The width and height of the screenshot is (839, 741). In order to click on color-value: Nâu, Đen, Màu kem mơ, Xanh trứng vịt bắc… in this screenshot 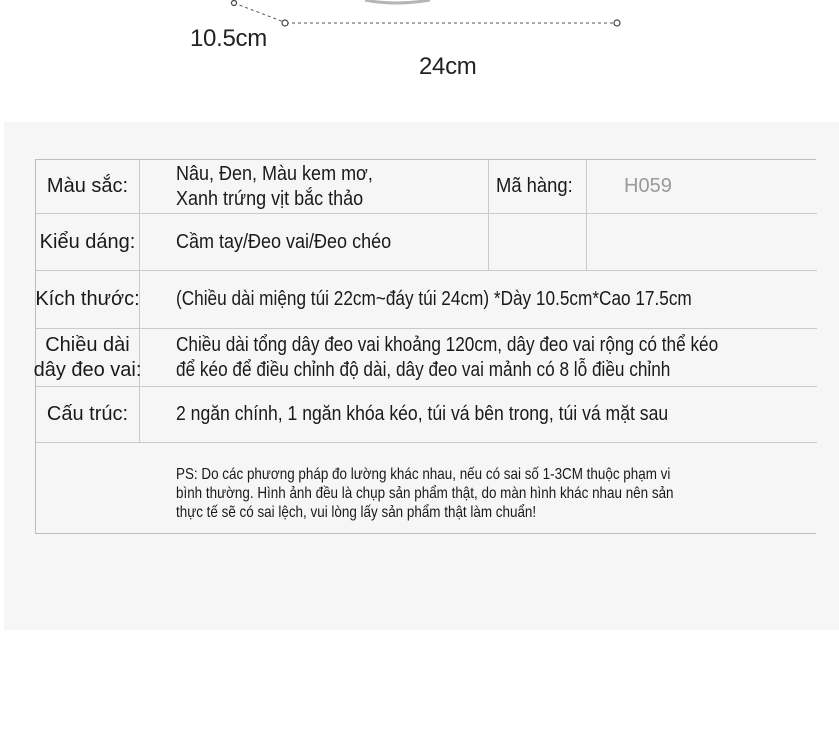, I will do `click(274, 186)`.